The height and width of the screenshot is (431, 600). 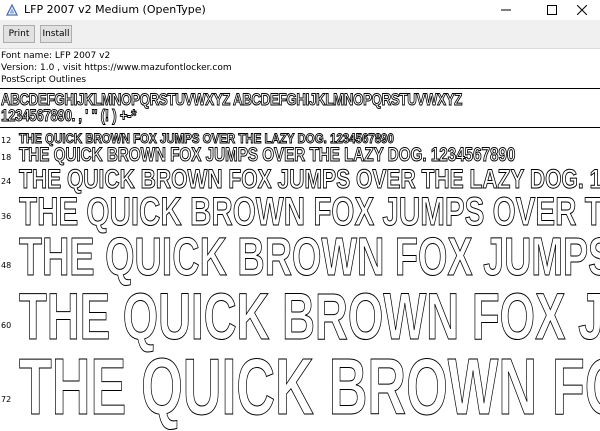 I want to click on close-icon, so click(x=582, y=10).